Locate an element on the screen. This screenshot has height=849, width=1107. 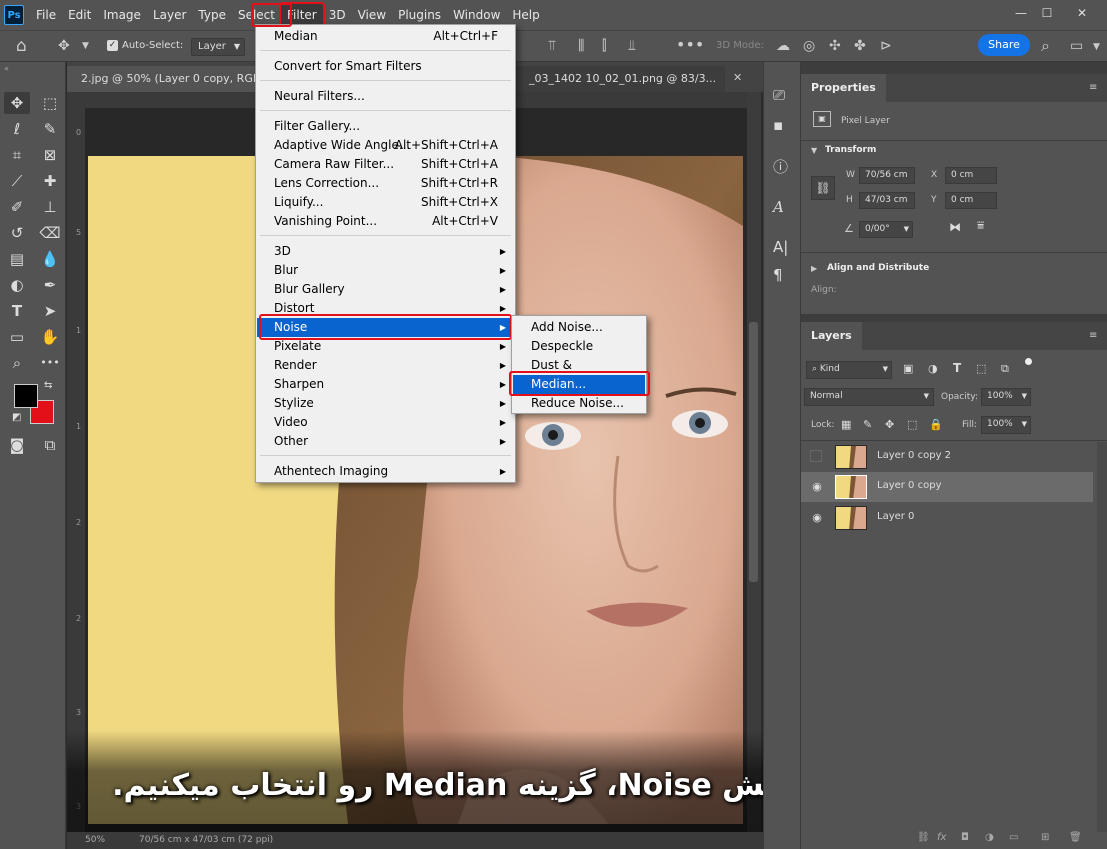
visibility-toggle is located at coordinates (816, 456).